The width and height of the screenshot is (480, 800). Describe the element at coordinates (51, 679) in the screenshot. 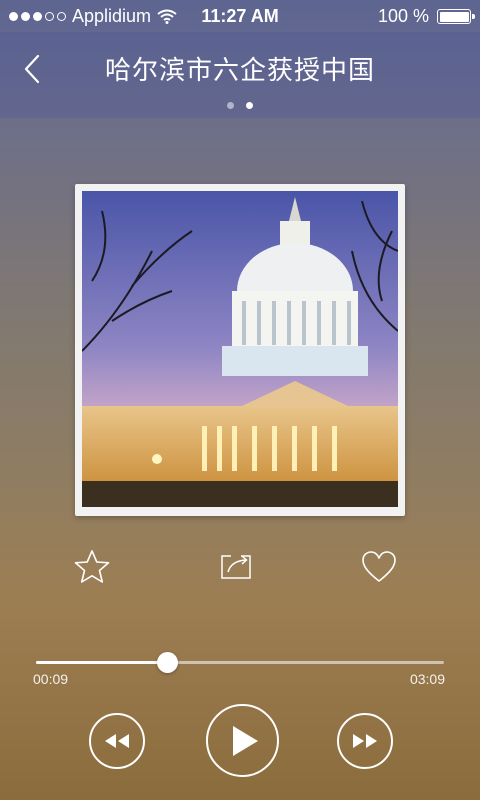

I see `elapsed-time: 00:09` at that location.